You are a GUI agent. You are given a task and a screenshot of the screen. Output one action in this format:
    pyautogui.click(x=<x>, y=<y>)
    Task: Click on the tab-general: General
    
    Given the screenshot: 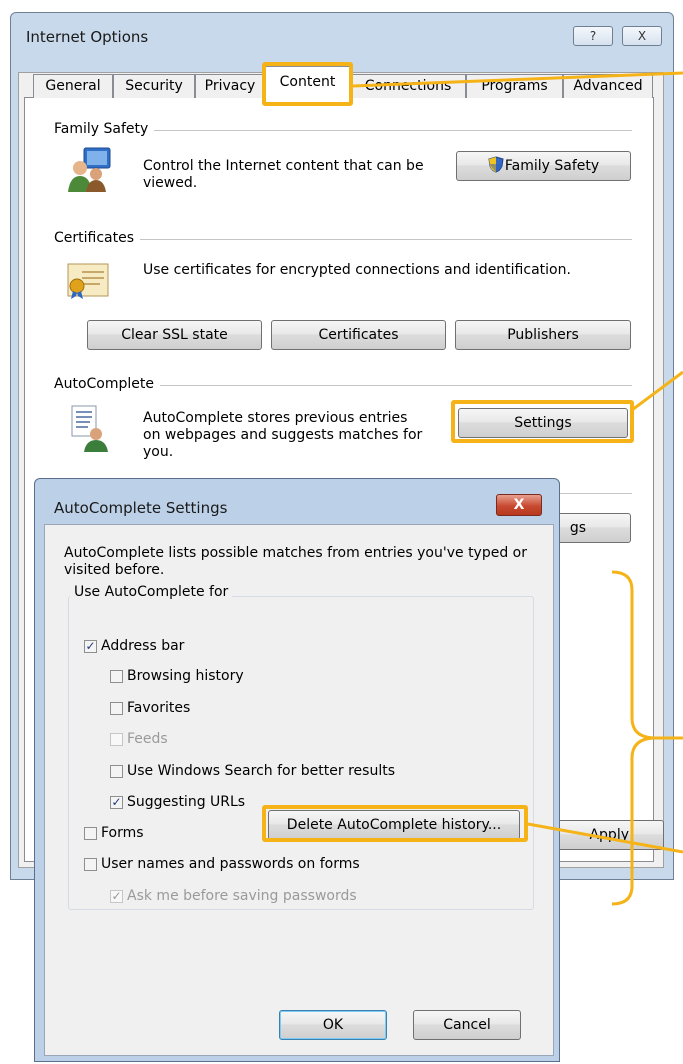 What is the action you would take?
    pyautogui.click(x=73, y=86)
    